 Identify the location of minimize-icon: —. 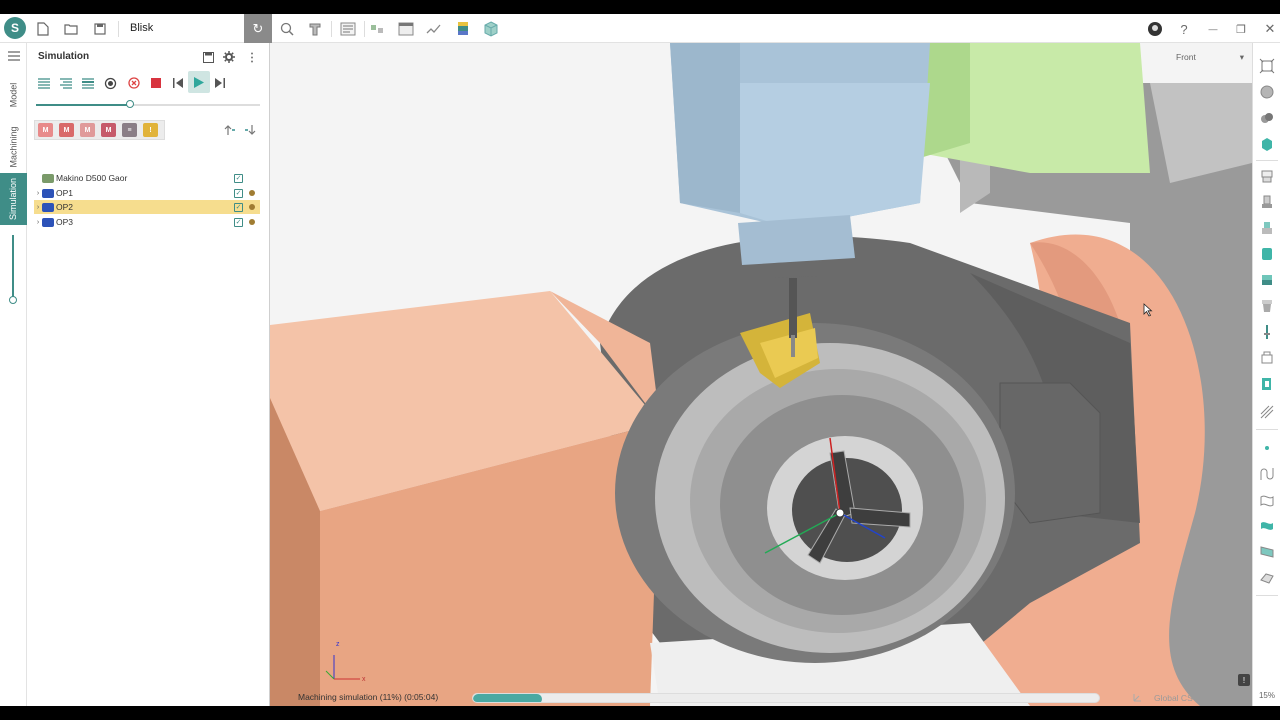
(1213, 29).